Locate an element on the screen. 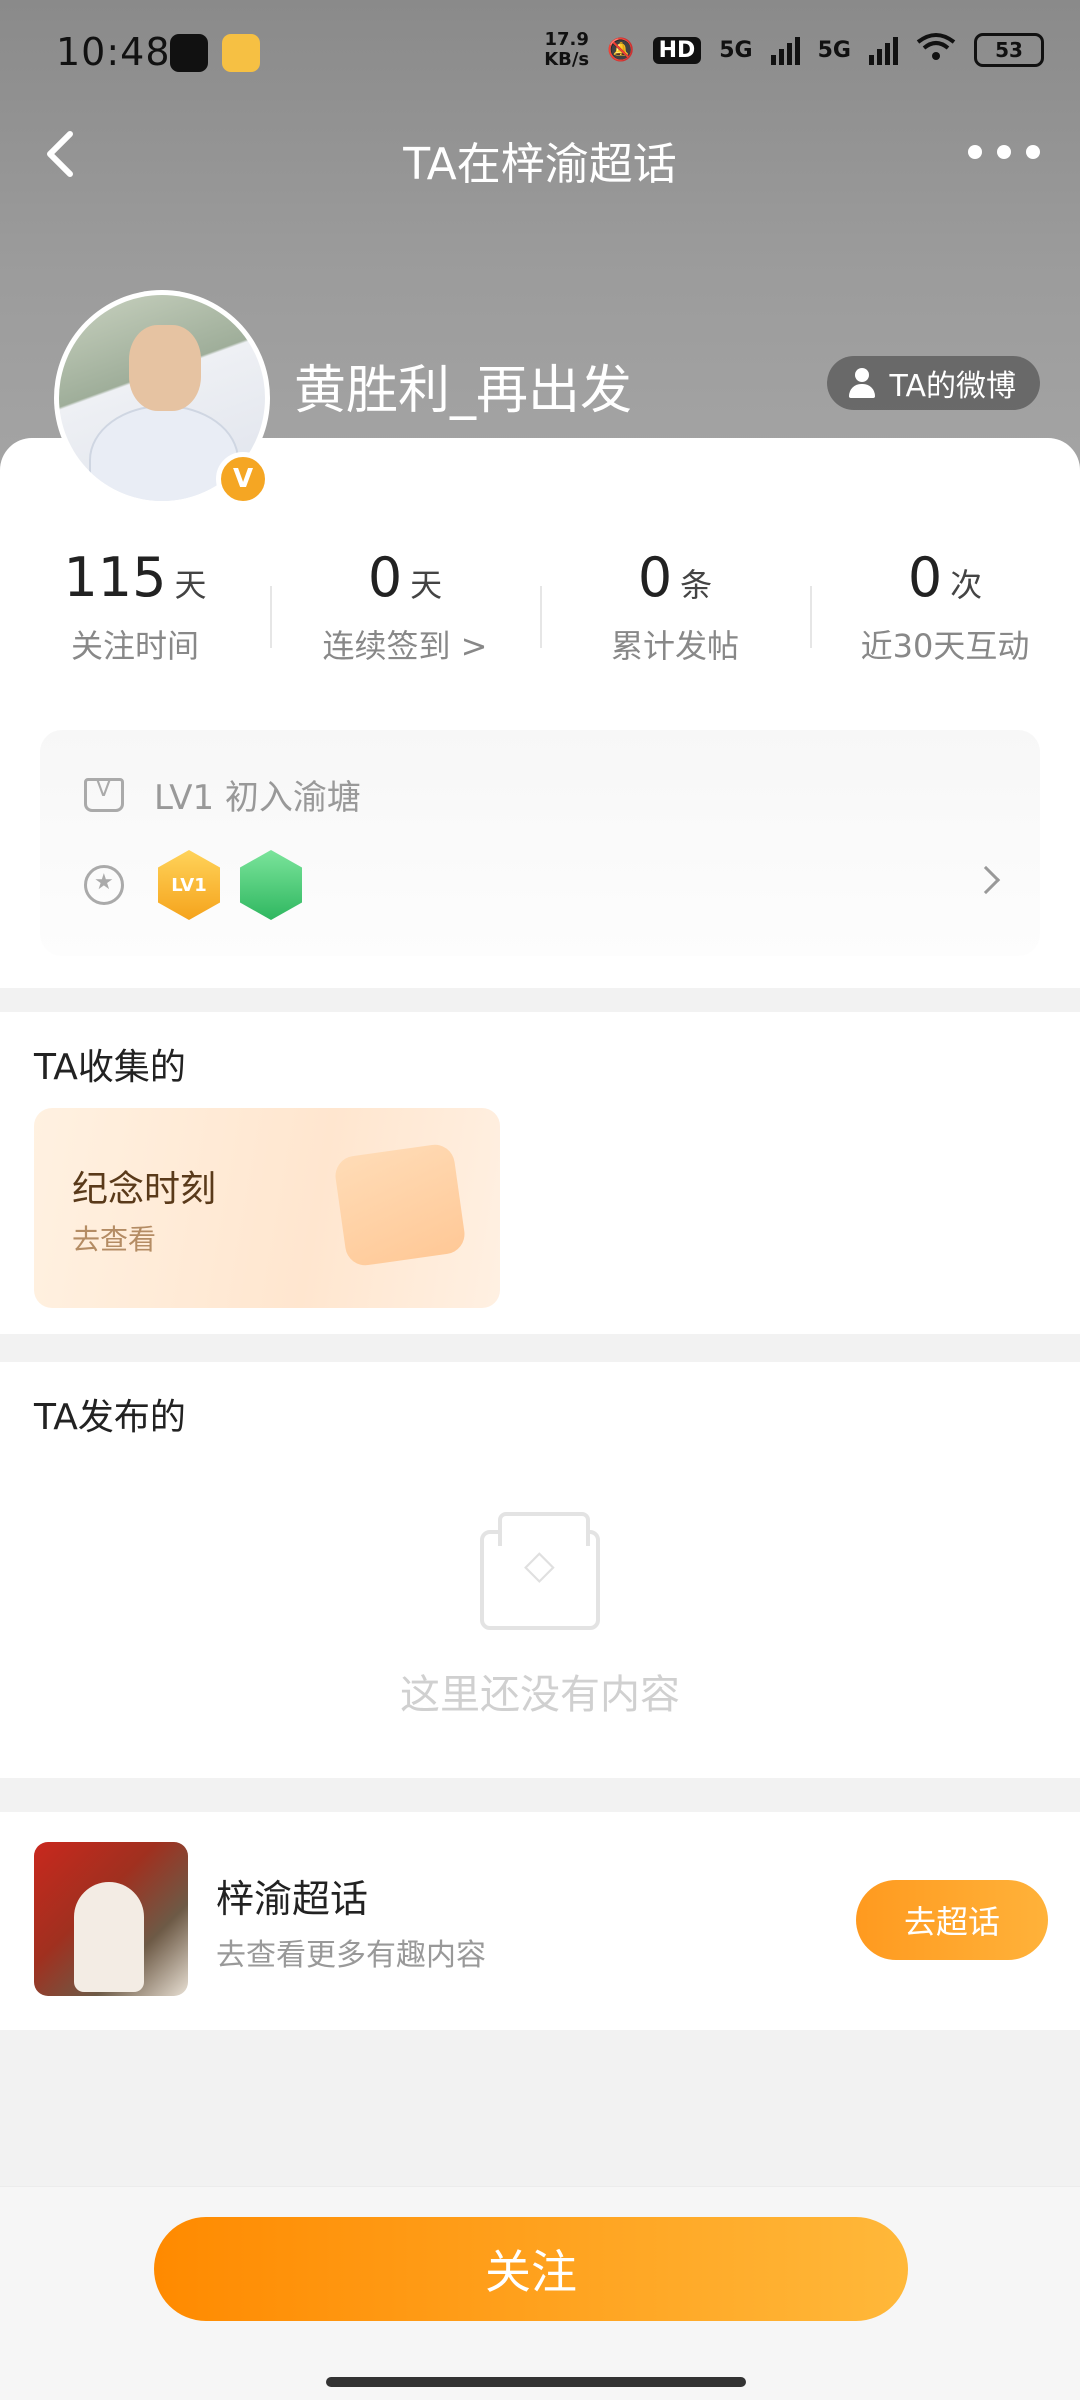 The height and width of the screenshot is (2400, 1080). status-right: 17.9 KB/s 🔕 HD 5G 5G 53 is located at coordinates (794, 50).